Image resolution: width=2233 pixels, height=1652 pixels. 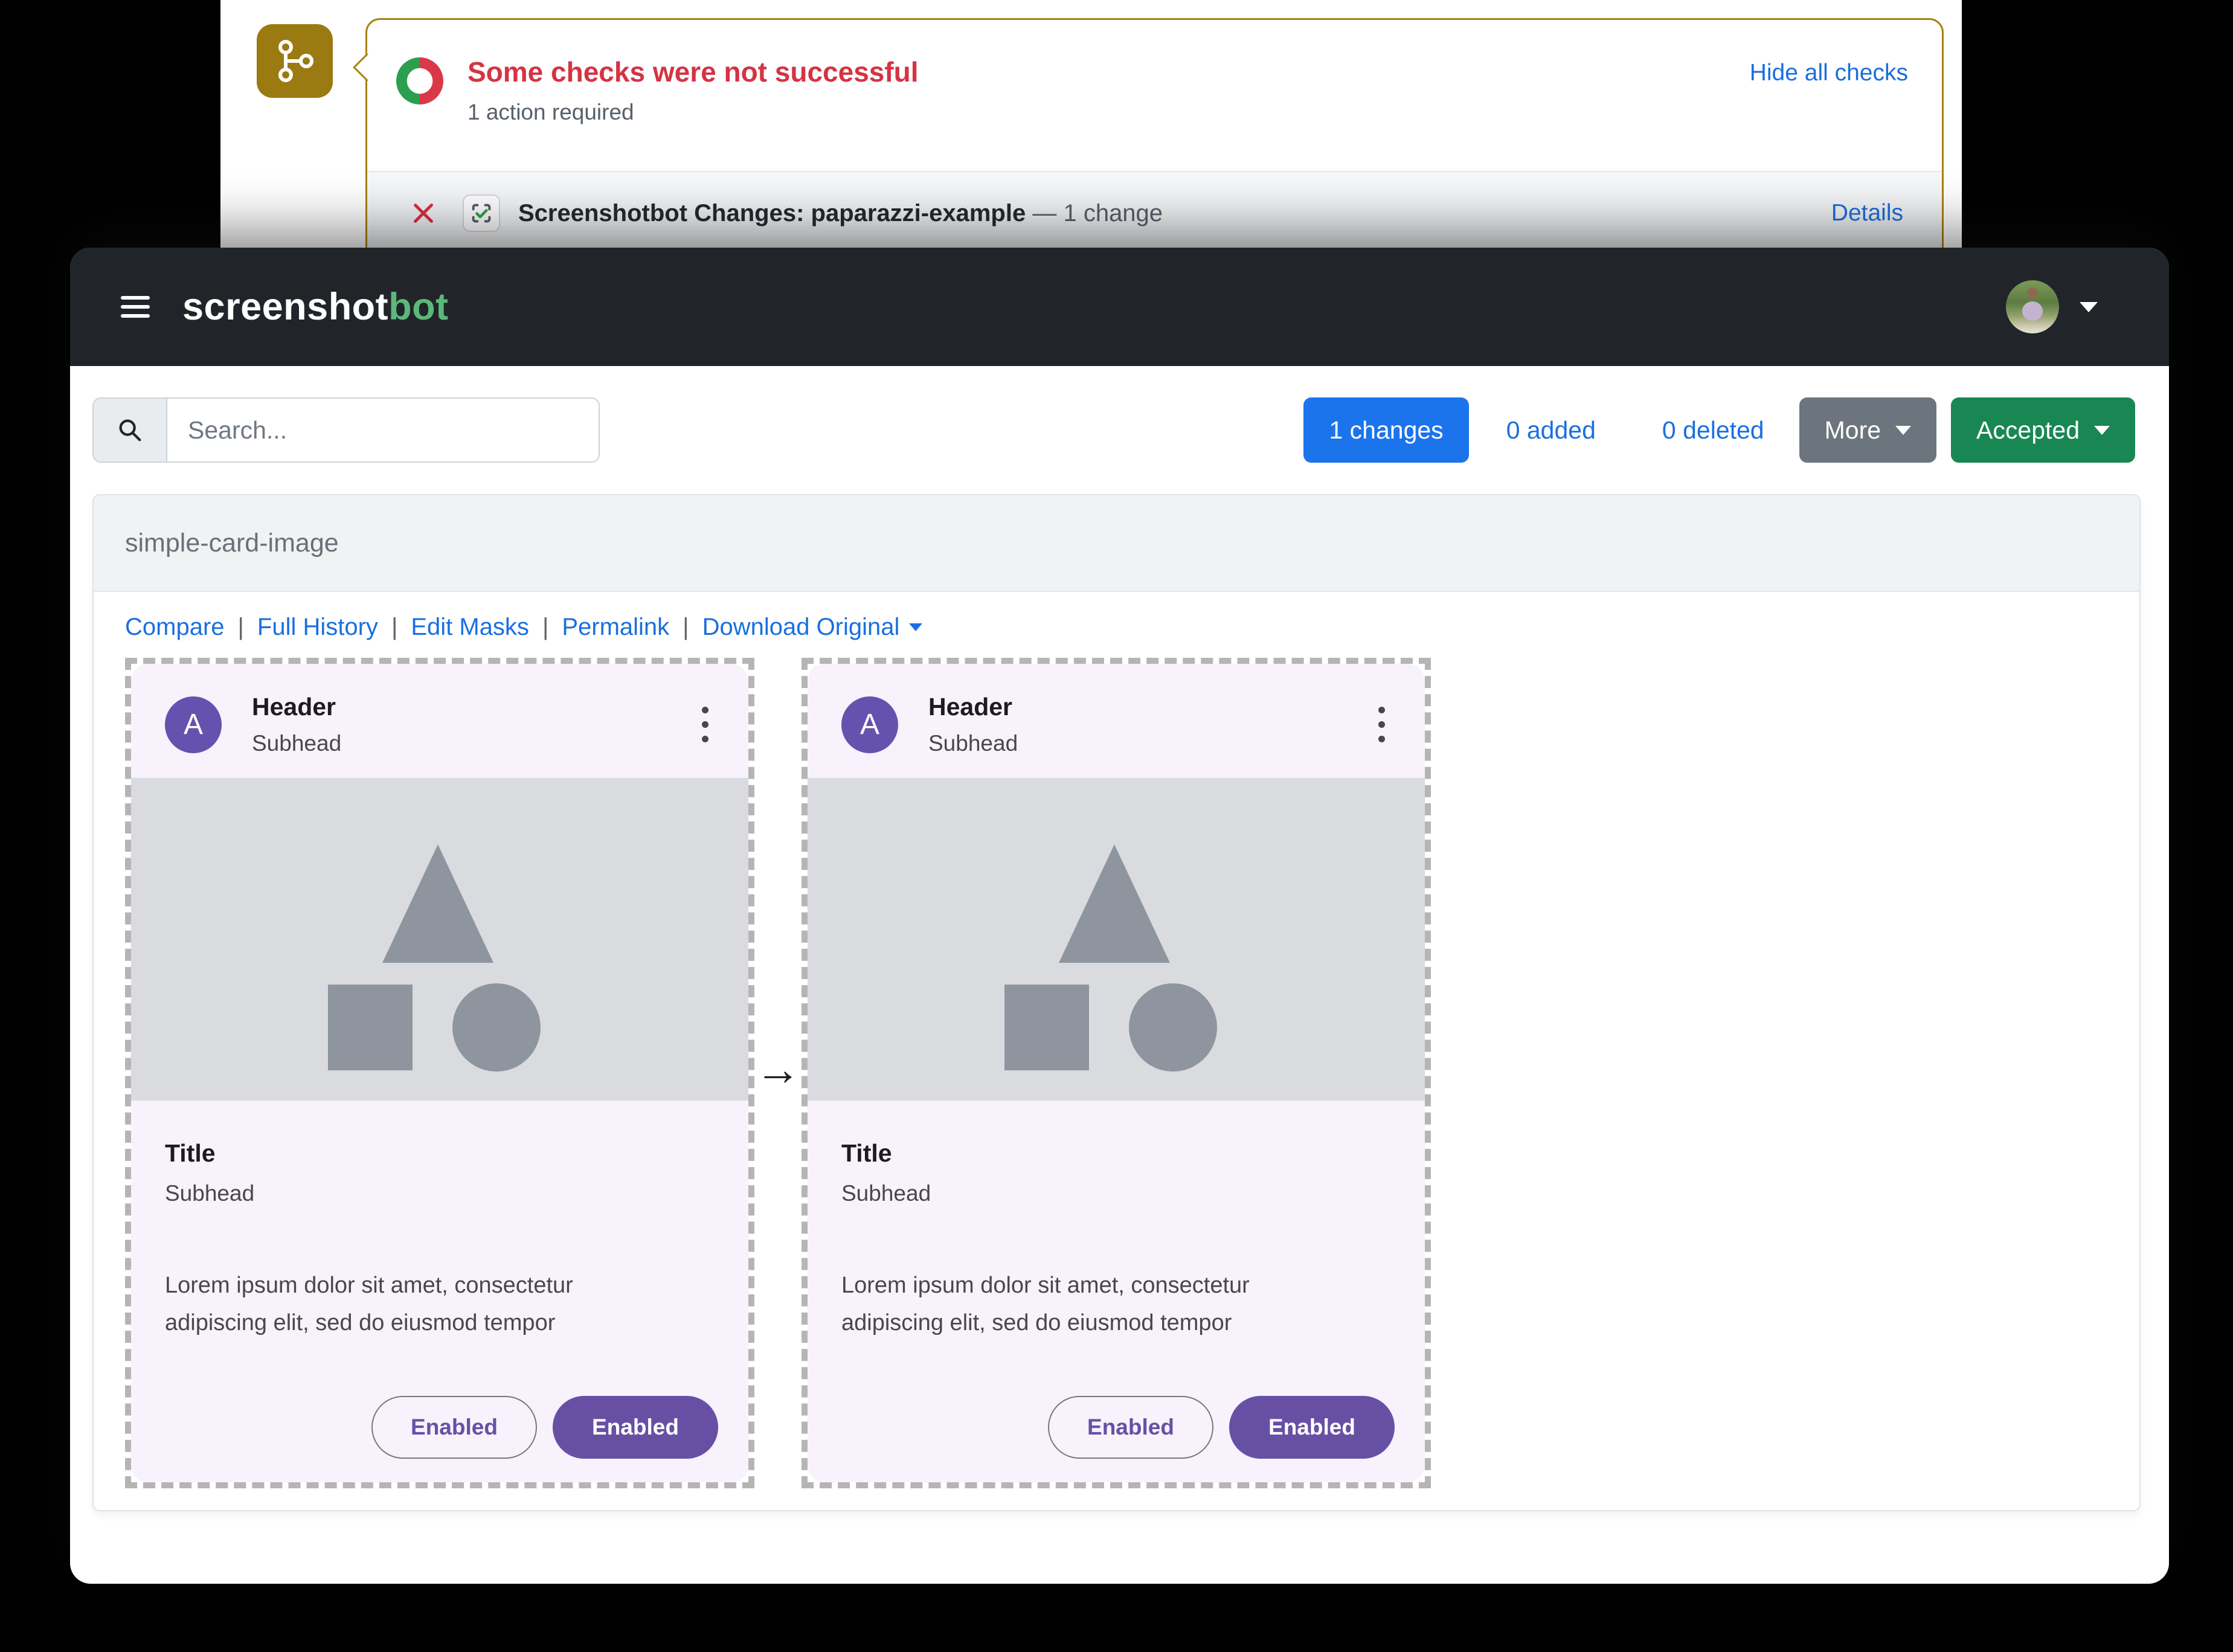 What do you see at coordinates (551, 112) in the screenshot?
I see `checks-status-subtitle: 1 action required` at bounding box center [551, 112].